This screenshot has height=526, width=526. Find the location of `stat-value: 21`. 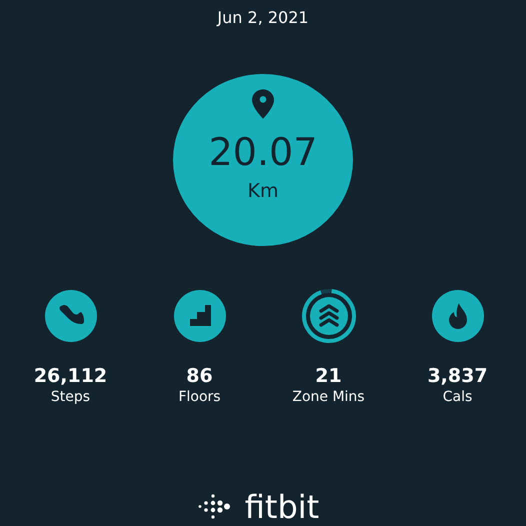

stat-value: 21 is located at coordinates (328, 376).